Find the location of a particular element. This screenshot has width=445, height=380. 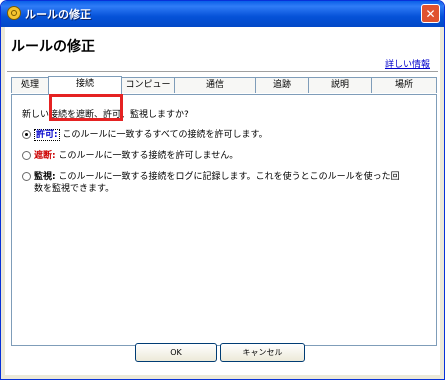

tab-description: 説明 is located at coordinates (340, 85).